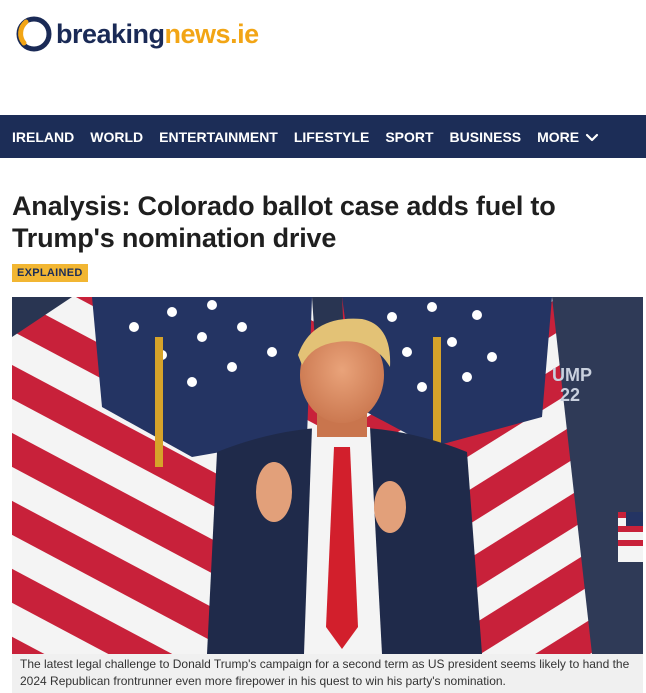 Image resolution: width=646 pixels, height=693 pixels. I want to click on logo-wordmark: breakingnews.ie, so click(158, 33).